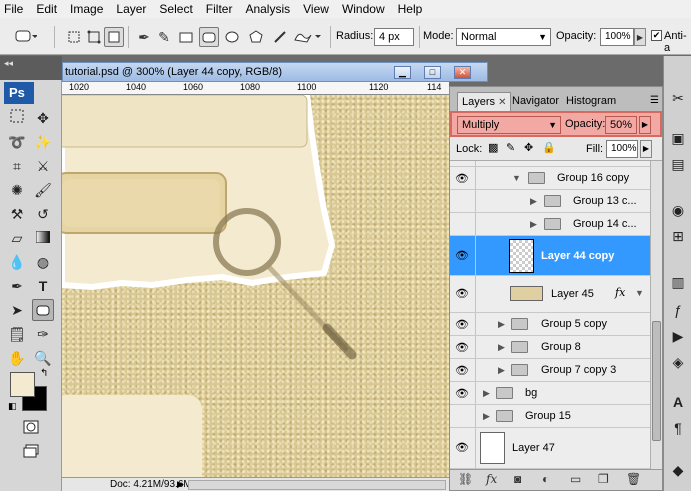 The width and height of the screenshot is (691, 491). What do you see at coordinates (43, 214) in the screenshot?
I see `history-brush-tool: ↺` at bounding box center [43, 214].